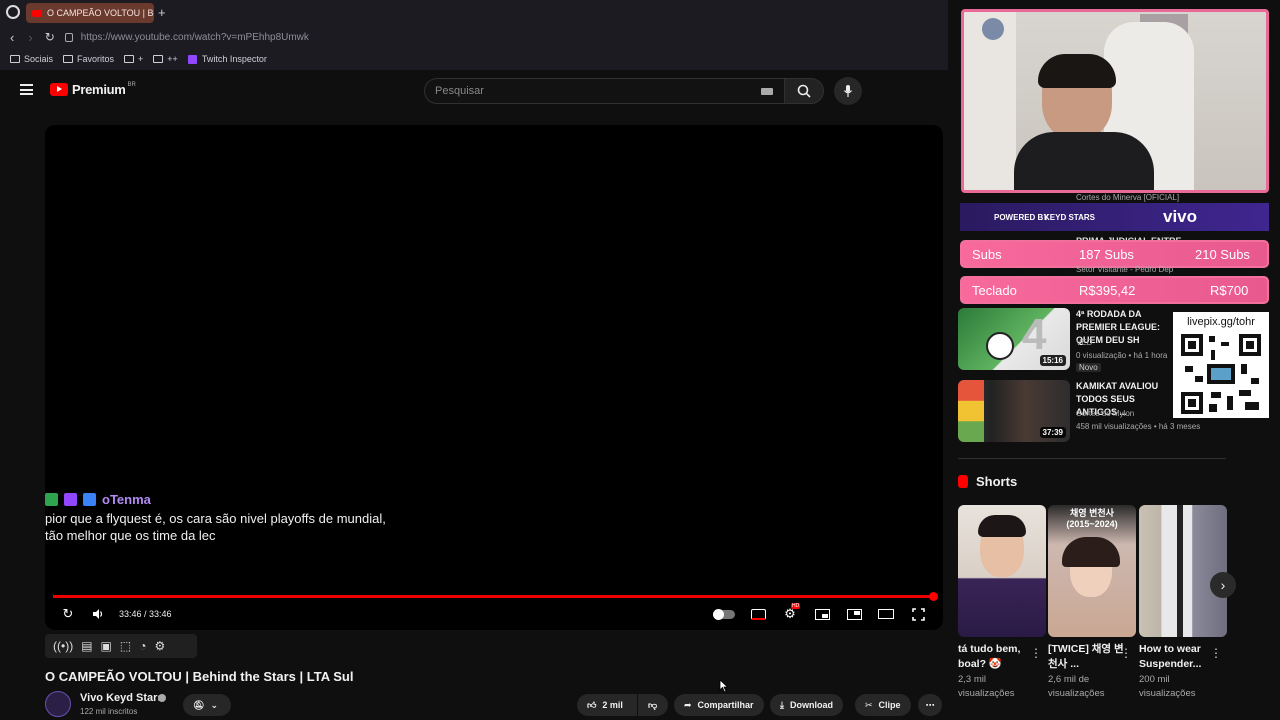  Describe the element at coordinates (58, 704) in the screenshot. I see `channel-avatar` at that location.